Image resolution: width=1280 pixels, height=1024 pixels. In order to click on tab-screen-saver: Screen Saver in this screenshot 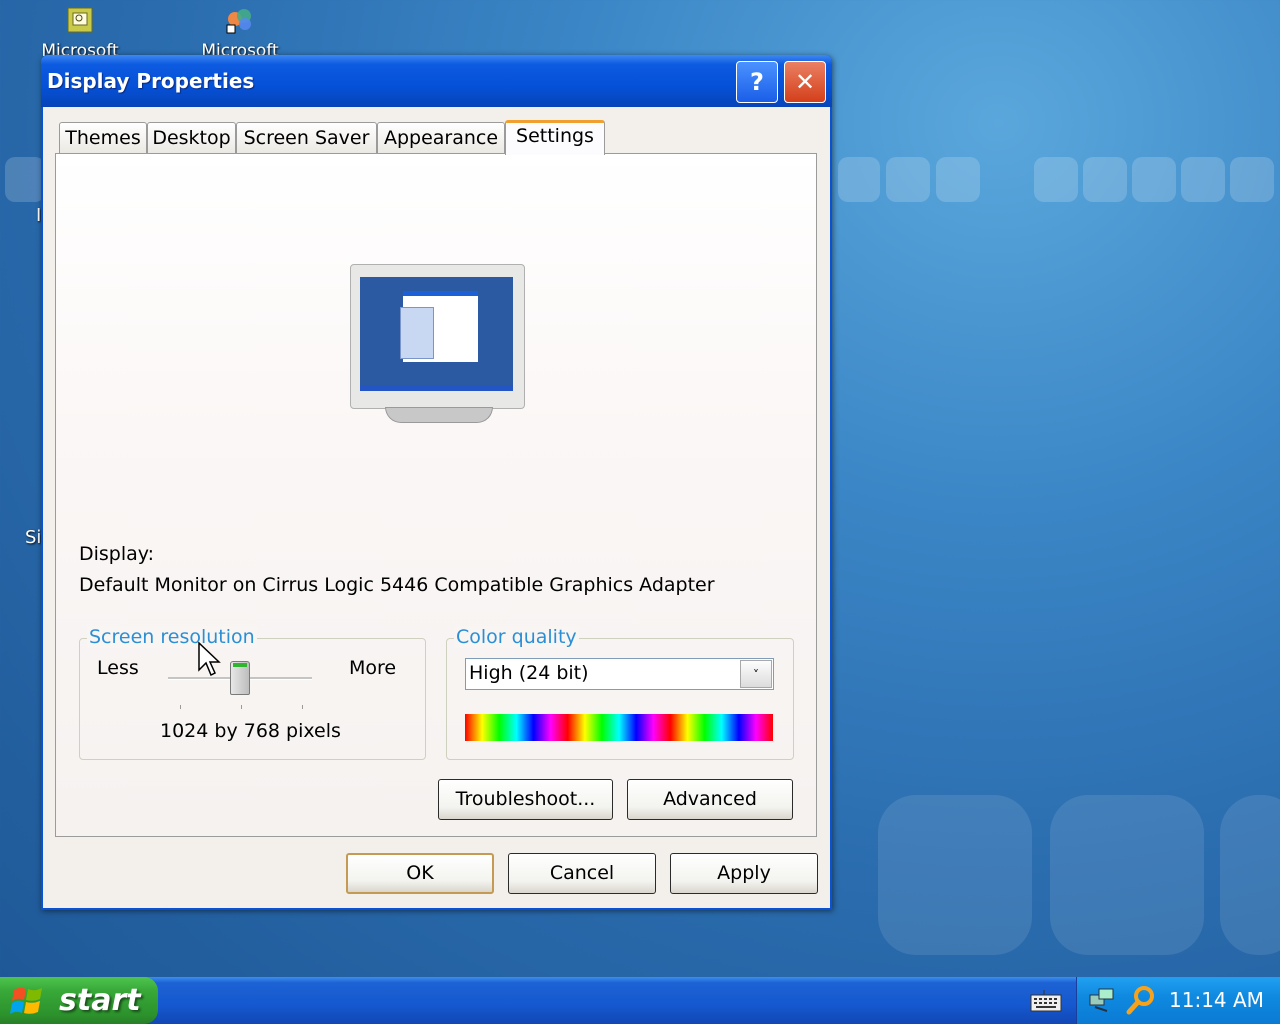, I will do `click(306, 137)`.